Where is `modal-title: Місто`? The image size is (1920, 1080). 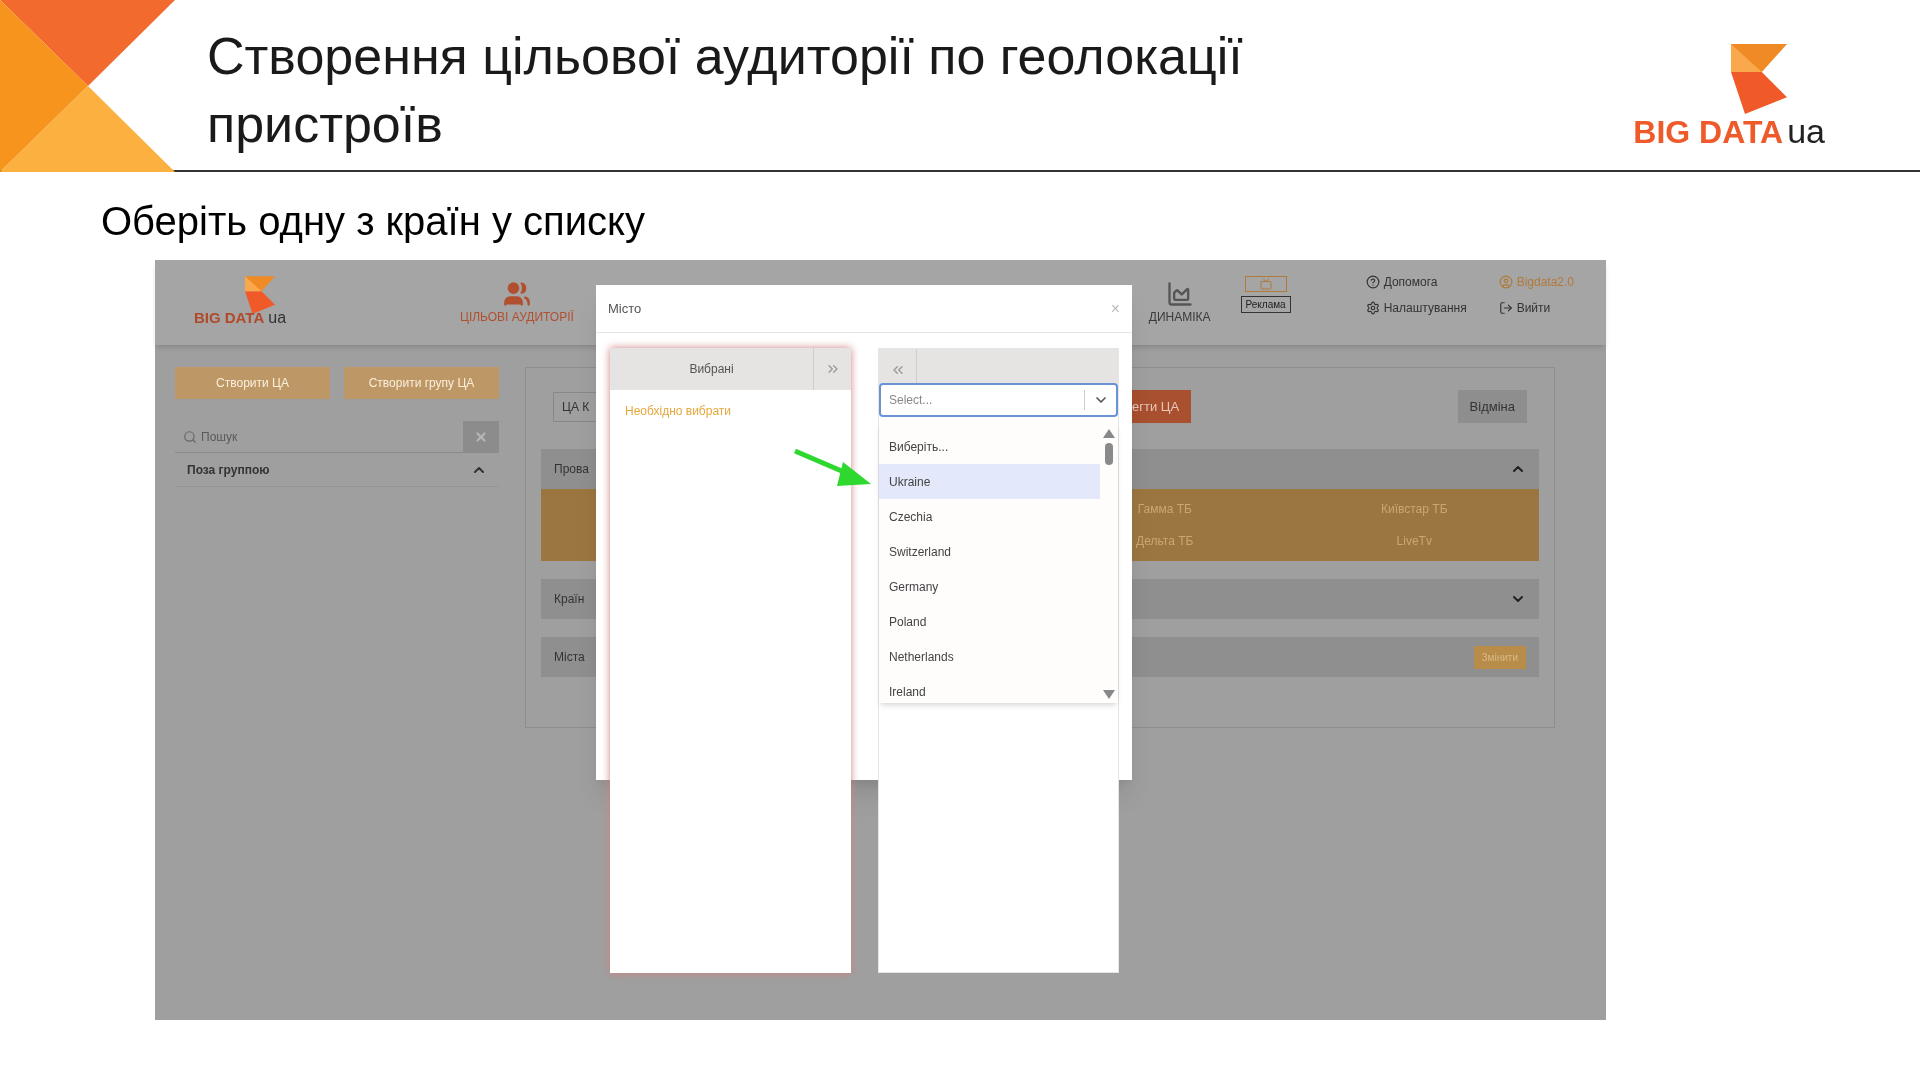
modal-title: Місто is located at coordinates (625, 308).